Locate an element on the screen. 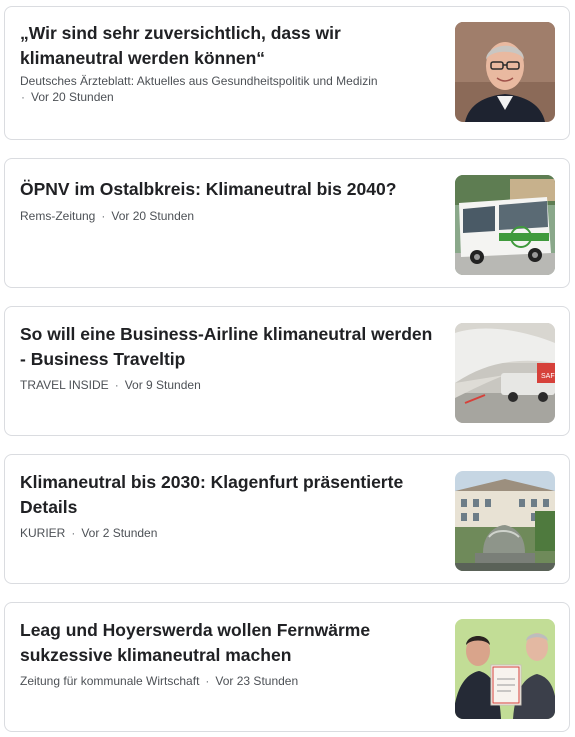 The width and height of the screenshot is (575, 737). aircraft-image: SAF is located at coordinates (505, 373).